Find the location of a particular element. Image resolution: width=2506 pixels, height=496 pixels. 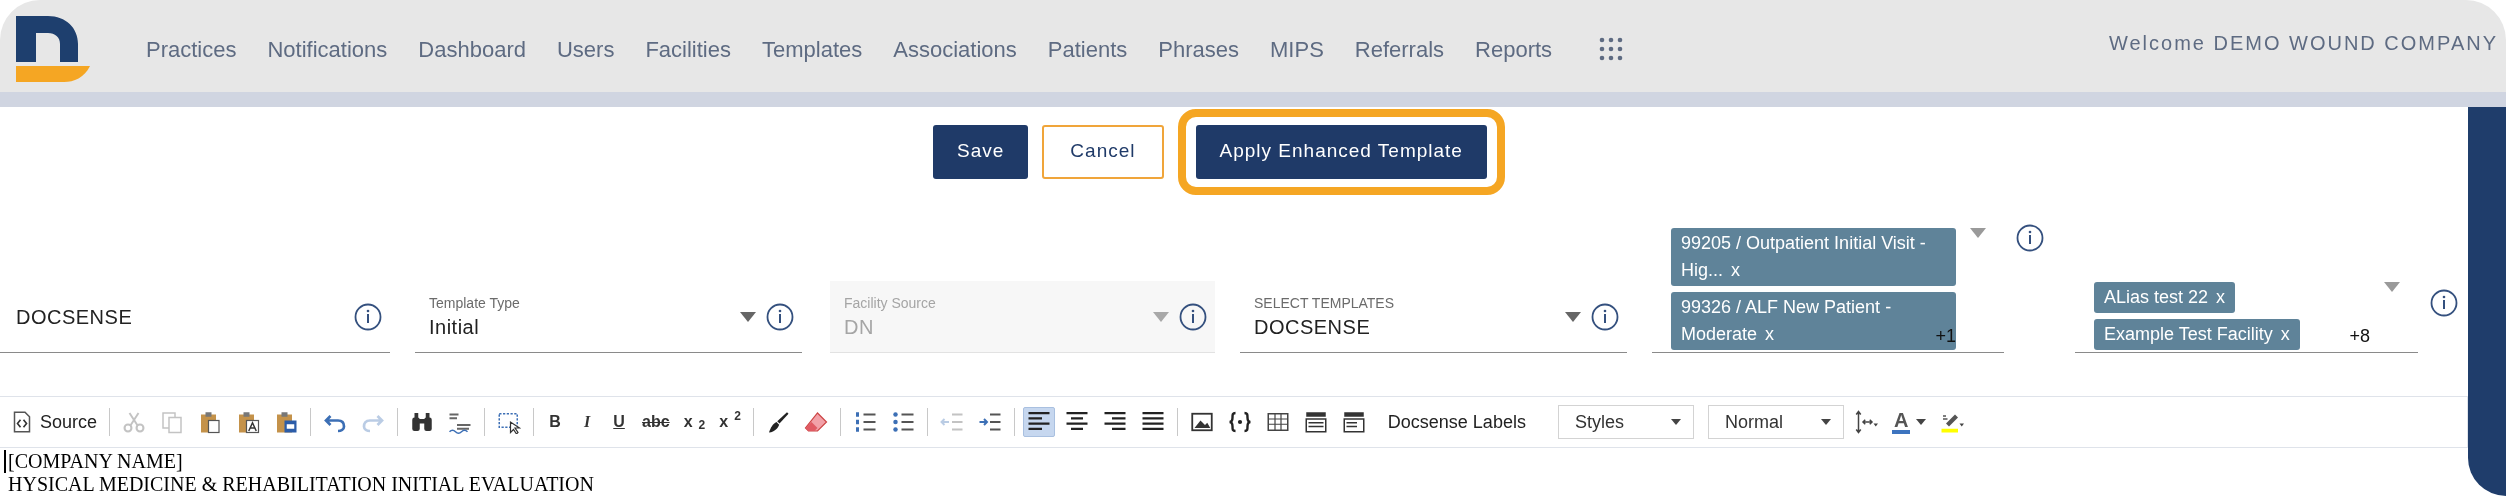

underline-button: U is located at coordinates (619, 422).